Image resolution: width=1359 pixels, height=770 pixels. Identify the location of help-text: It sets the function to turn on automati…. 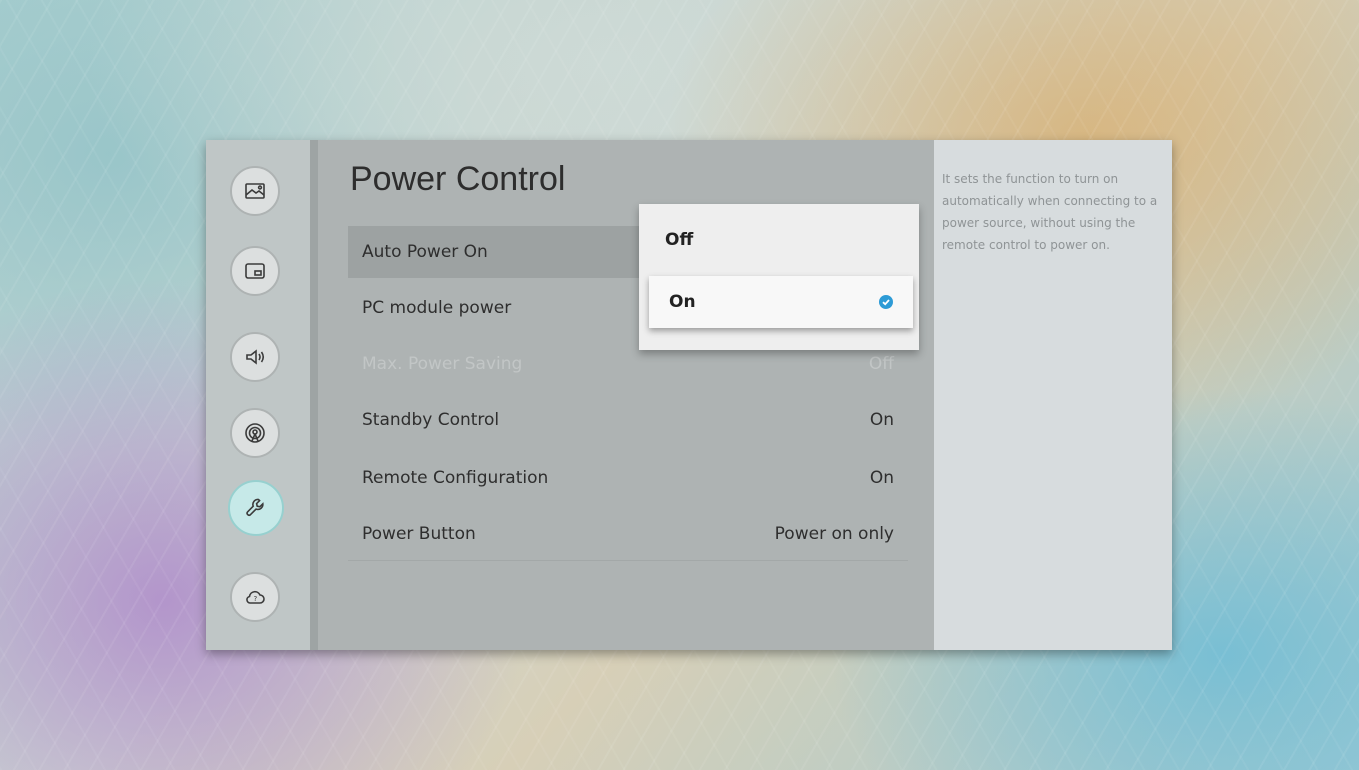
(1050, 212).